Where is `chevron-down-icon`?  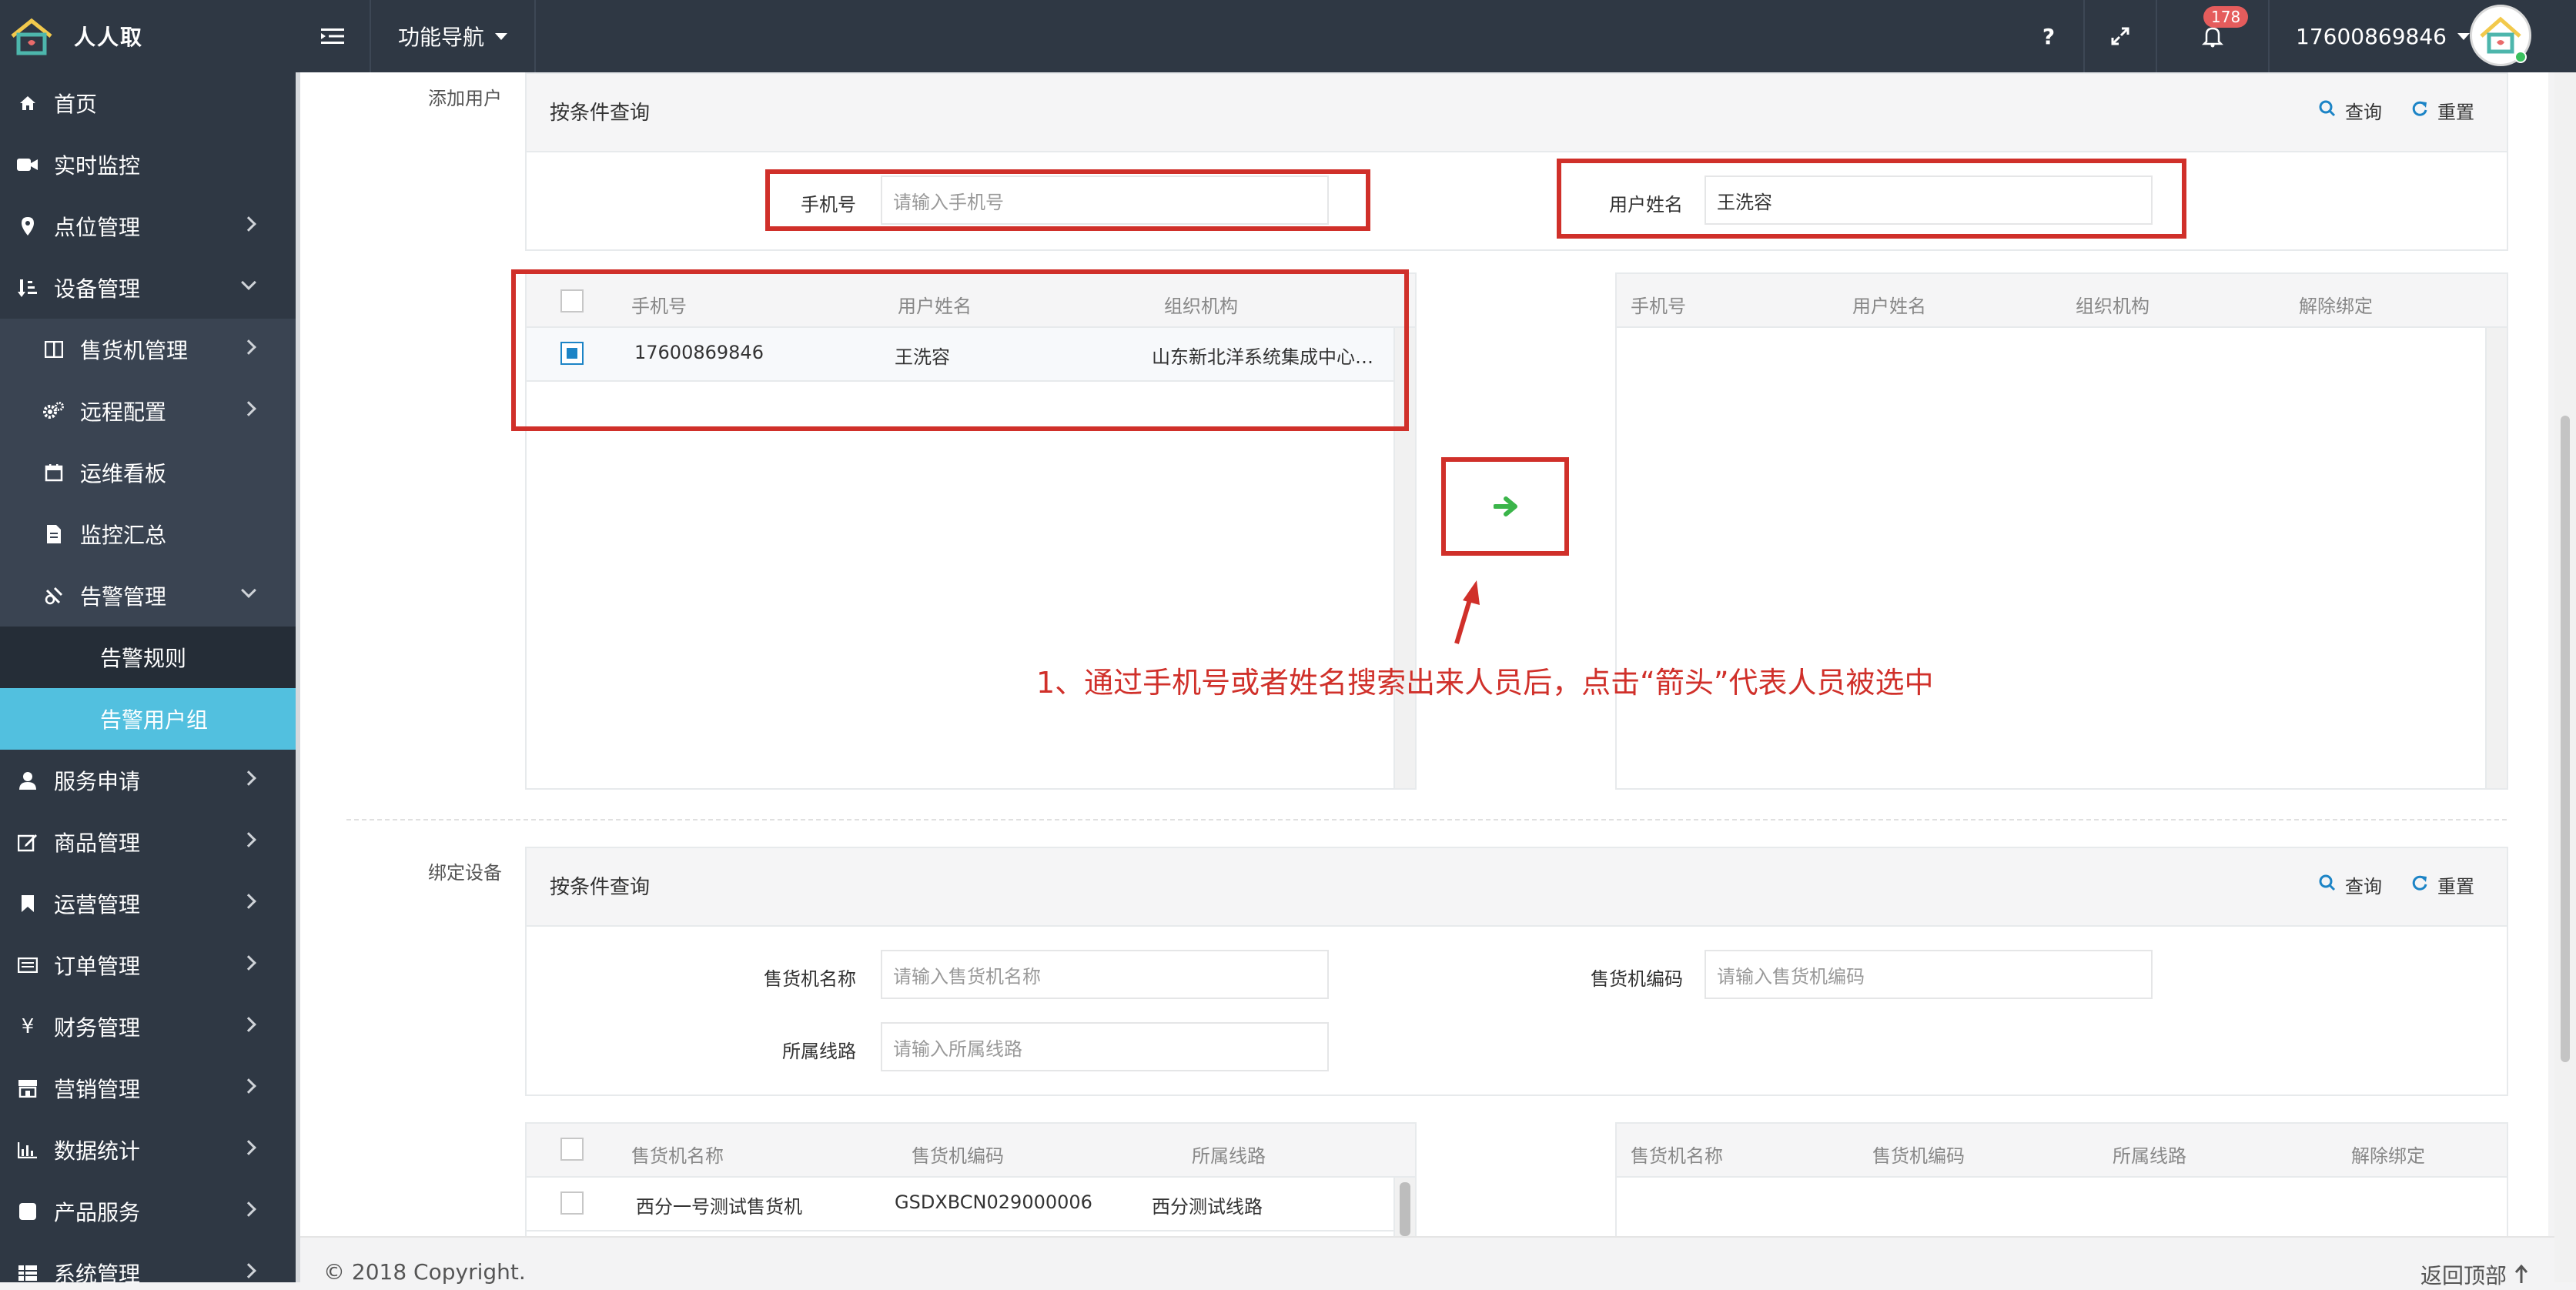 chevron-down-icon is located at coordinates (249, 282).